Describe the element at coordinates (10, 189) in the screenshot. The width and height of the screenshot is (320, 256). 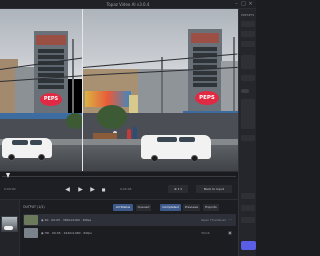
I see `timecode-start: 0:00:00` at that location.